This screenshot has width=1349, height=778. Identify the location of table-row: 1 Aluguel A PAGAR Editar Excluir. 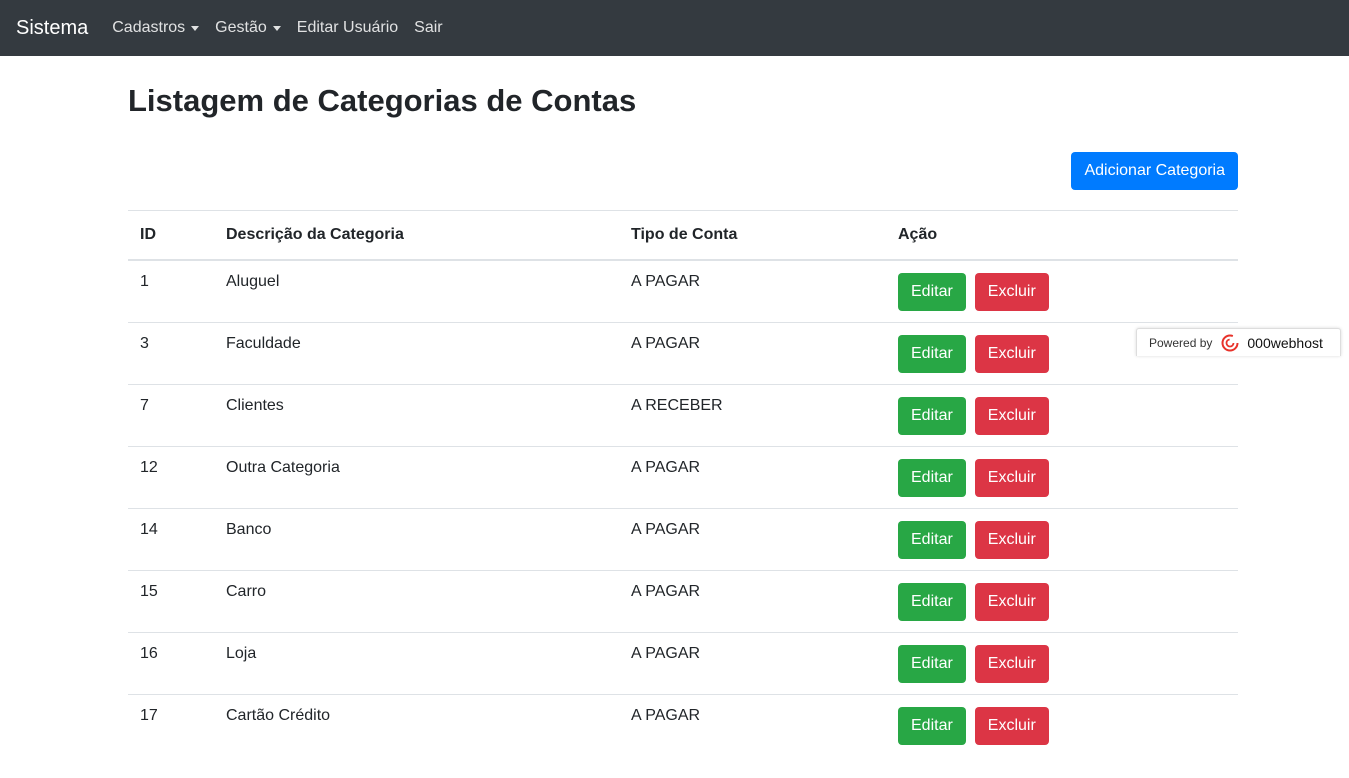
(683, 290).